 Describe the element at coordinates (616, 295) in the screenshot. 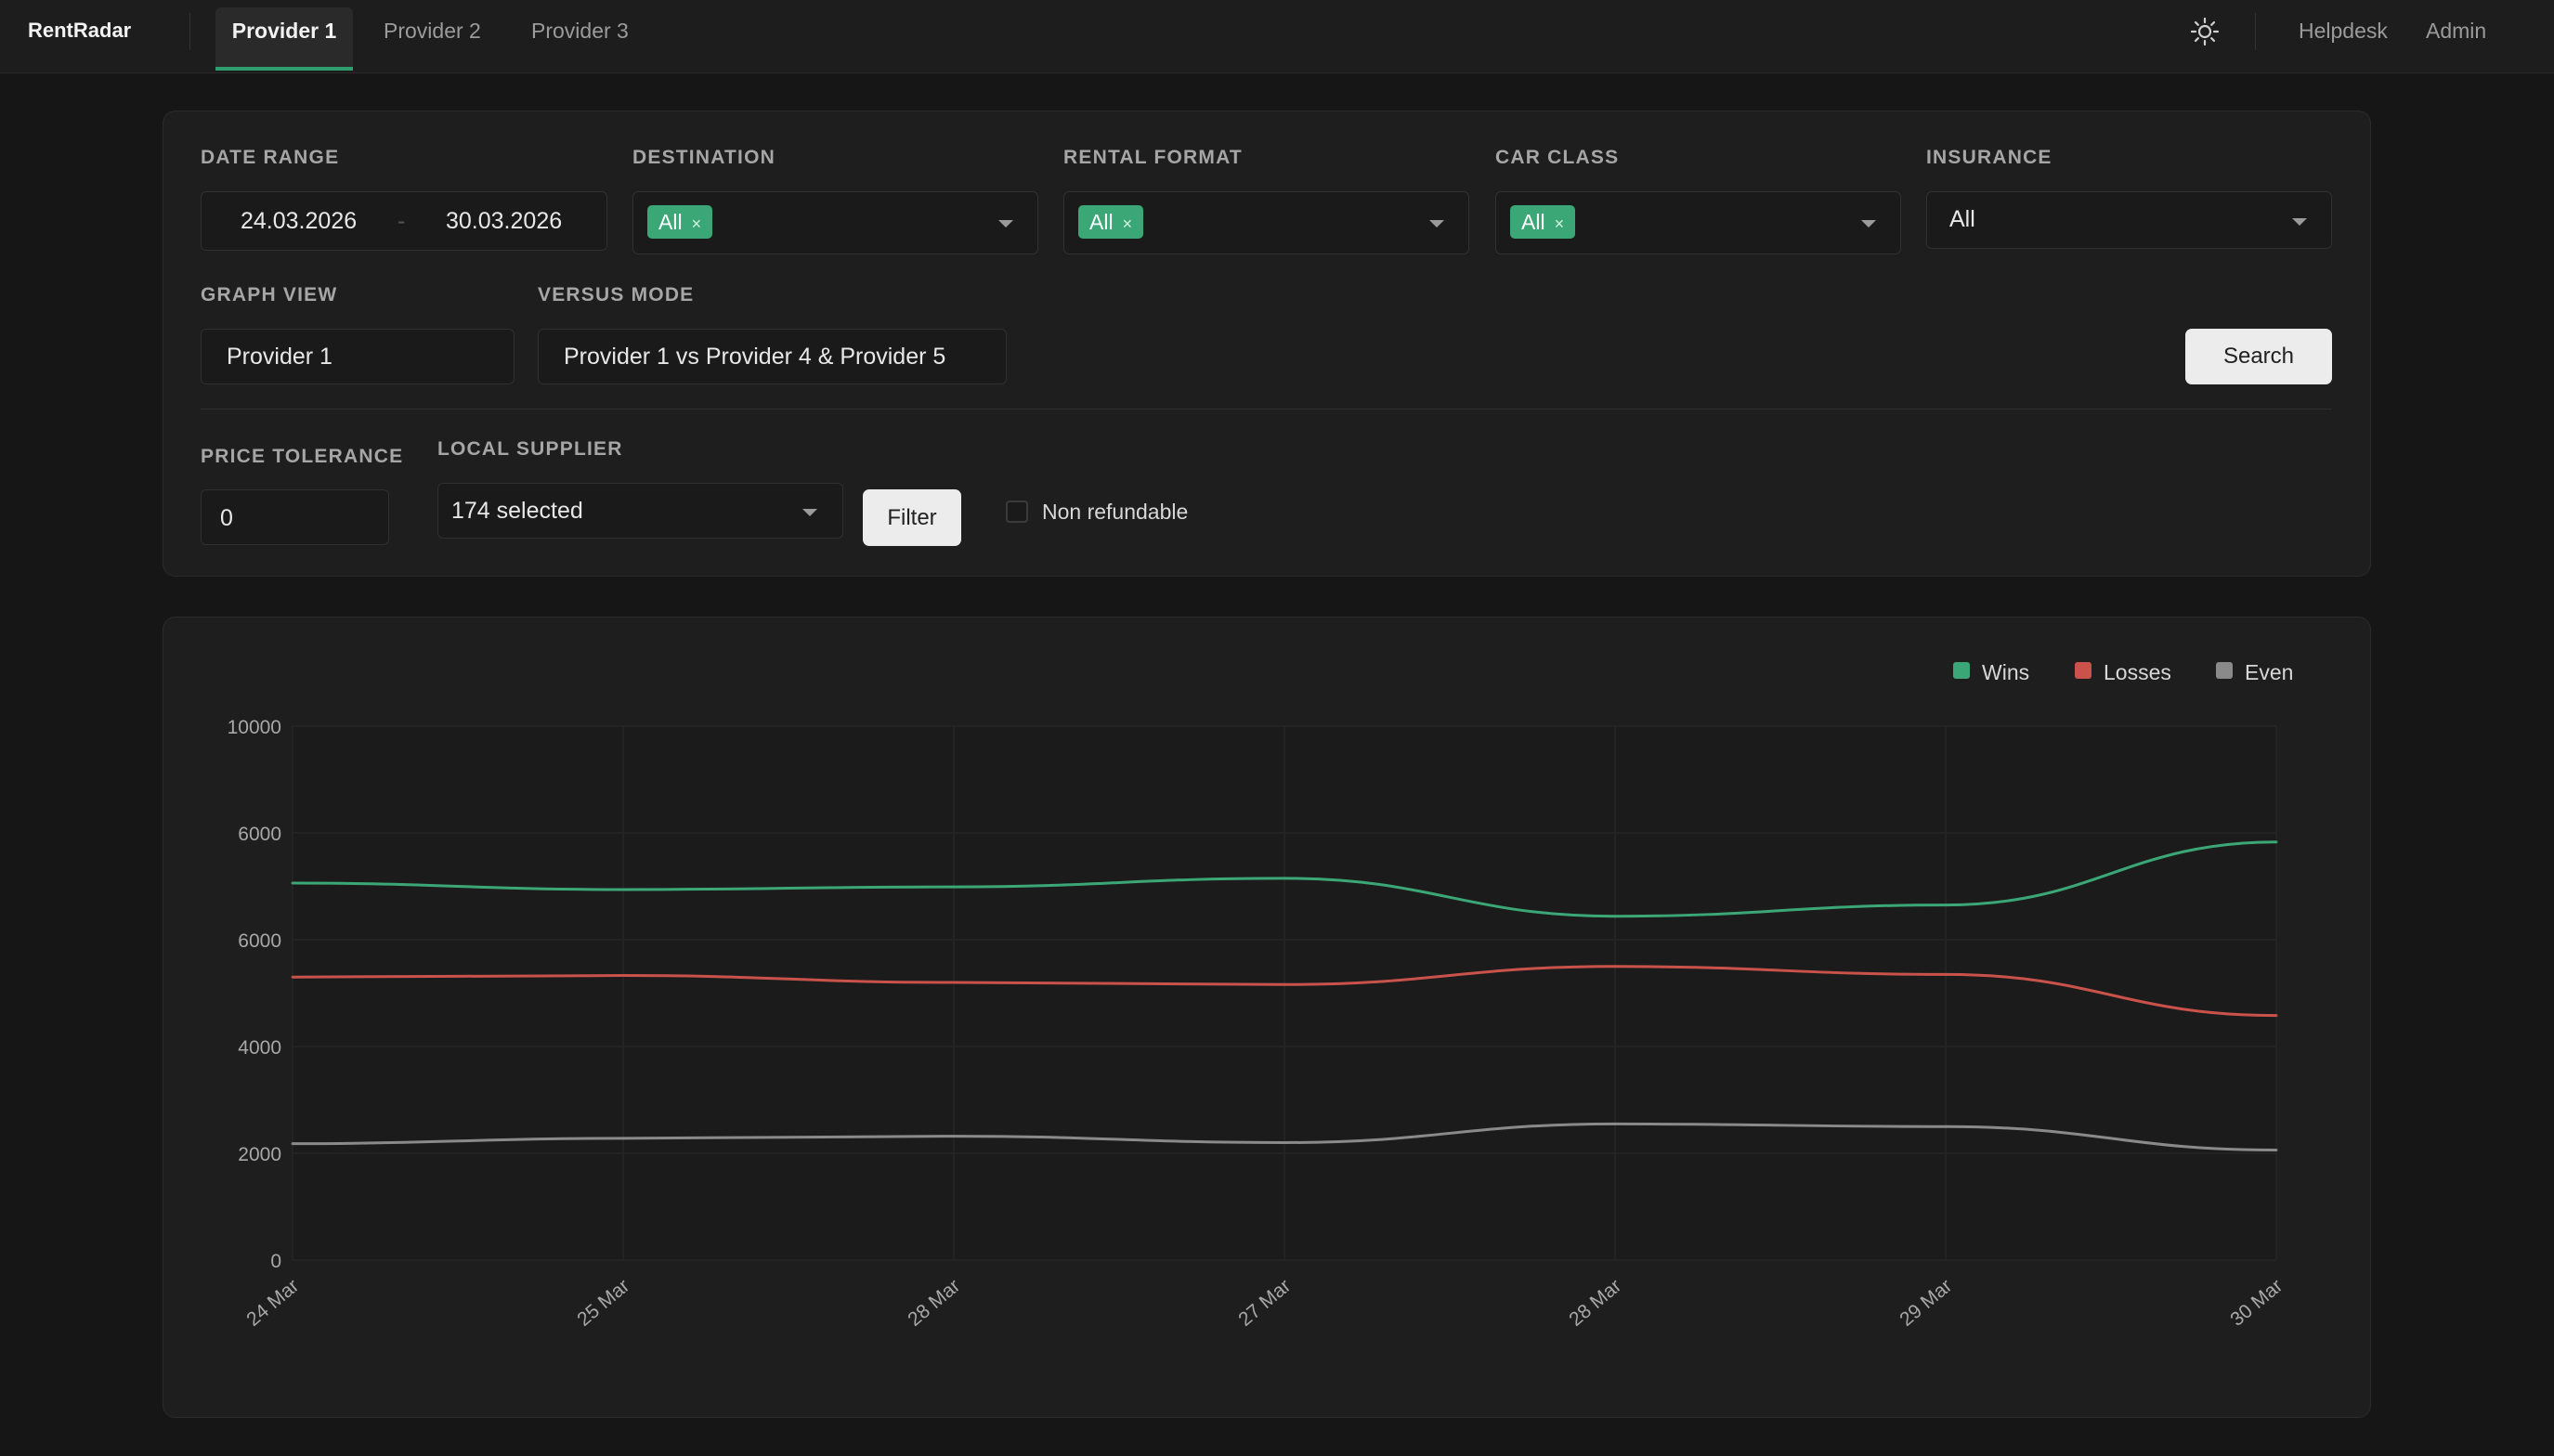

I see `versus-mode-label: VERSUS MODE` at that location.